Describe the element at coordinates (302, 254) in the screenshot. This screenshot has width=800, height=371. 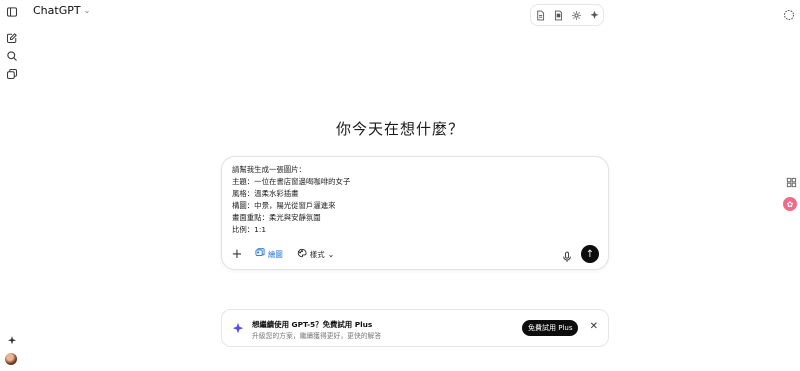
I see `palette-icon` at that location.